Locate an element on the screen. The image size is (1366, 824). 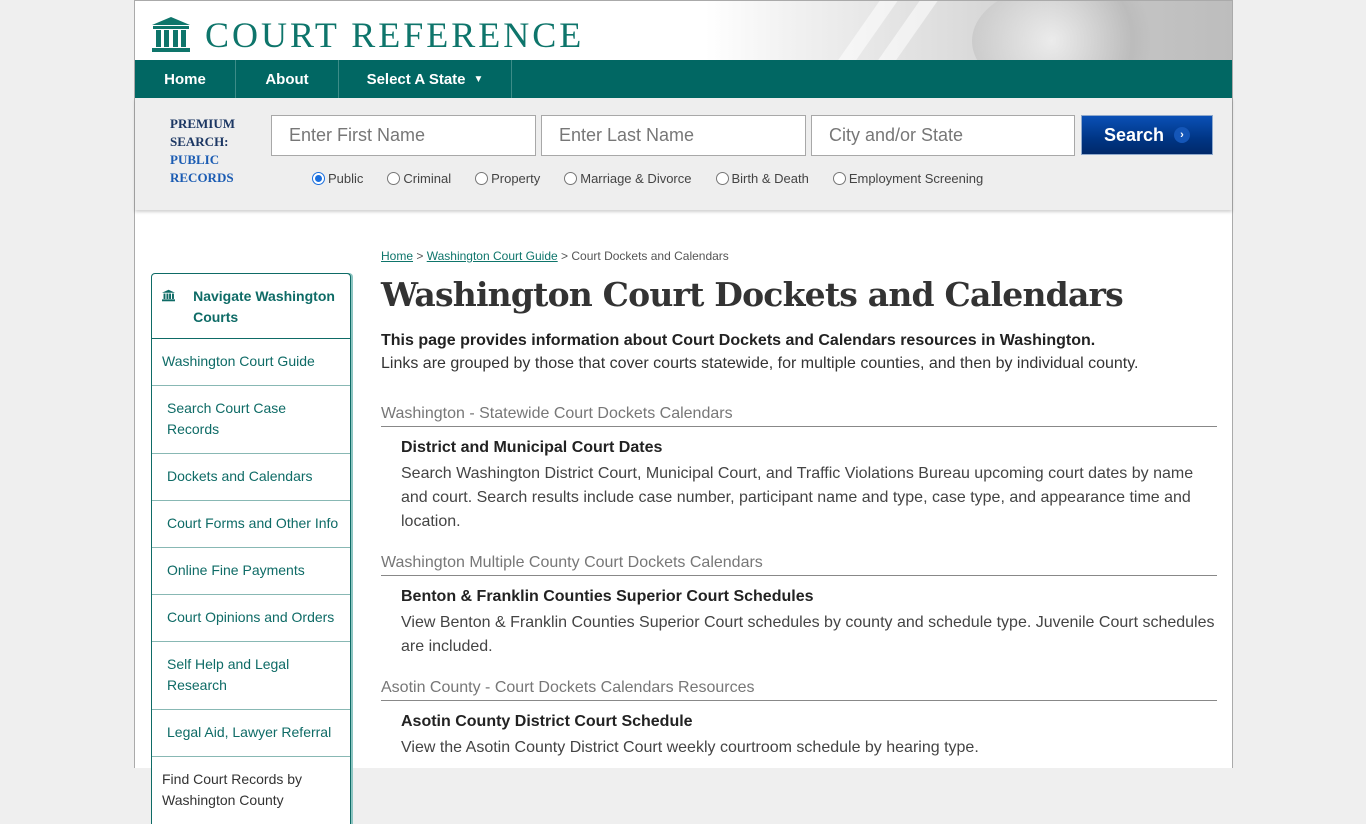
sidebar-item-fine-payments: Online Fine Payments is located at coordinates (251, 571).